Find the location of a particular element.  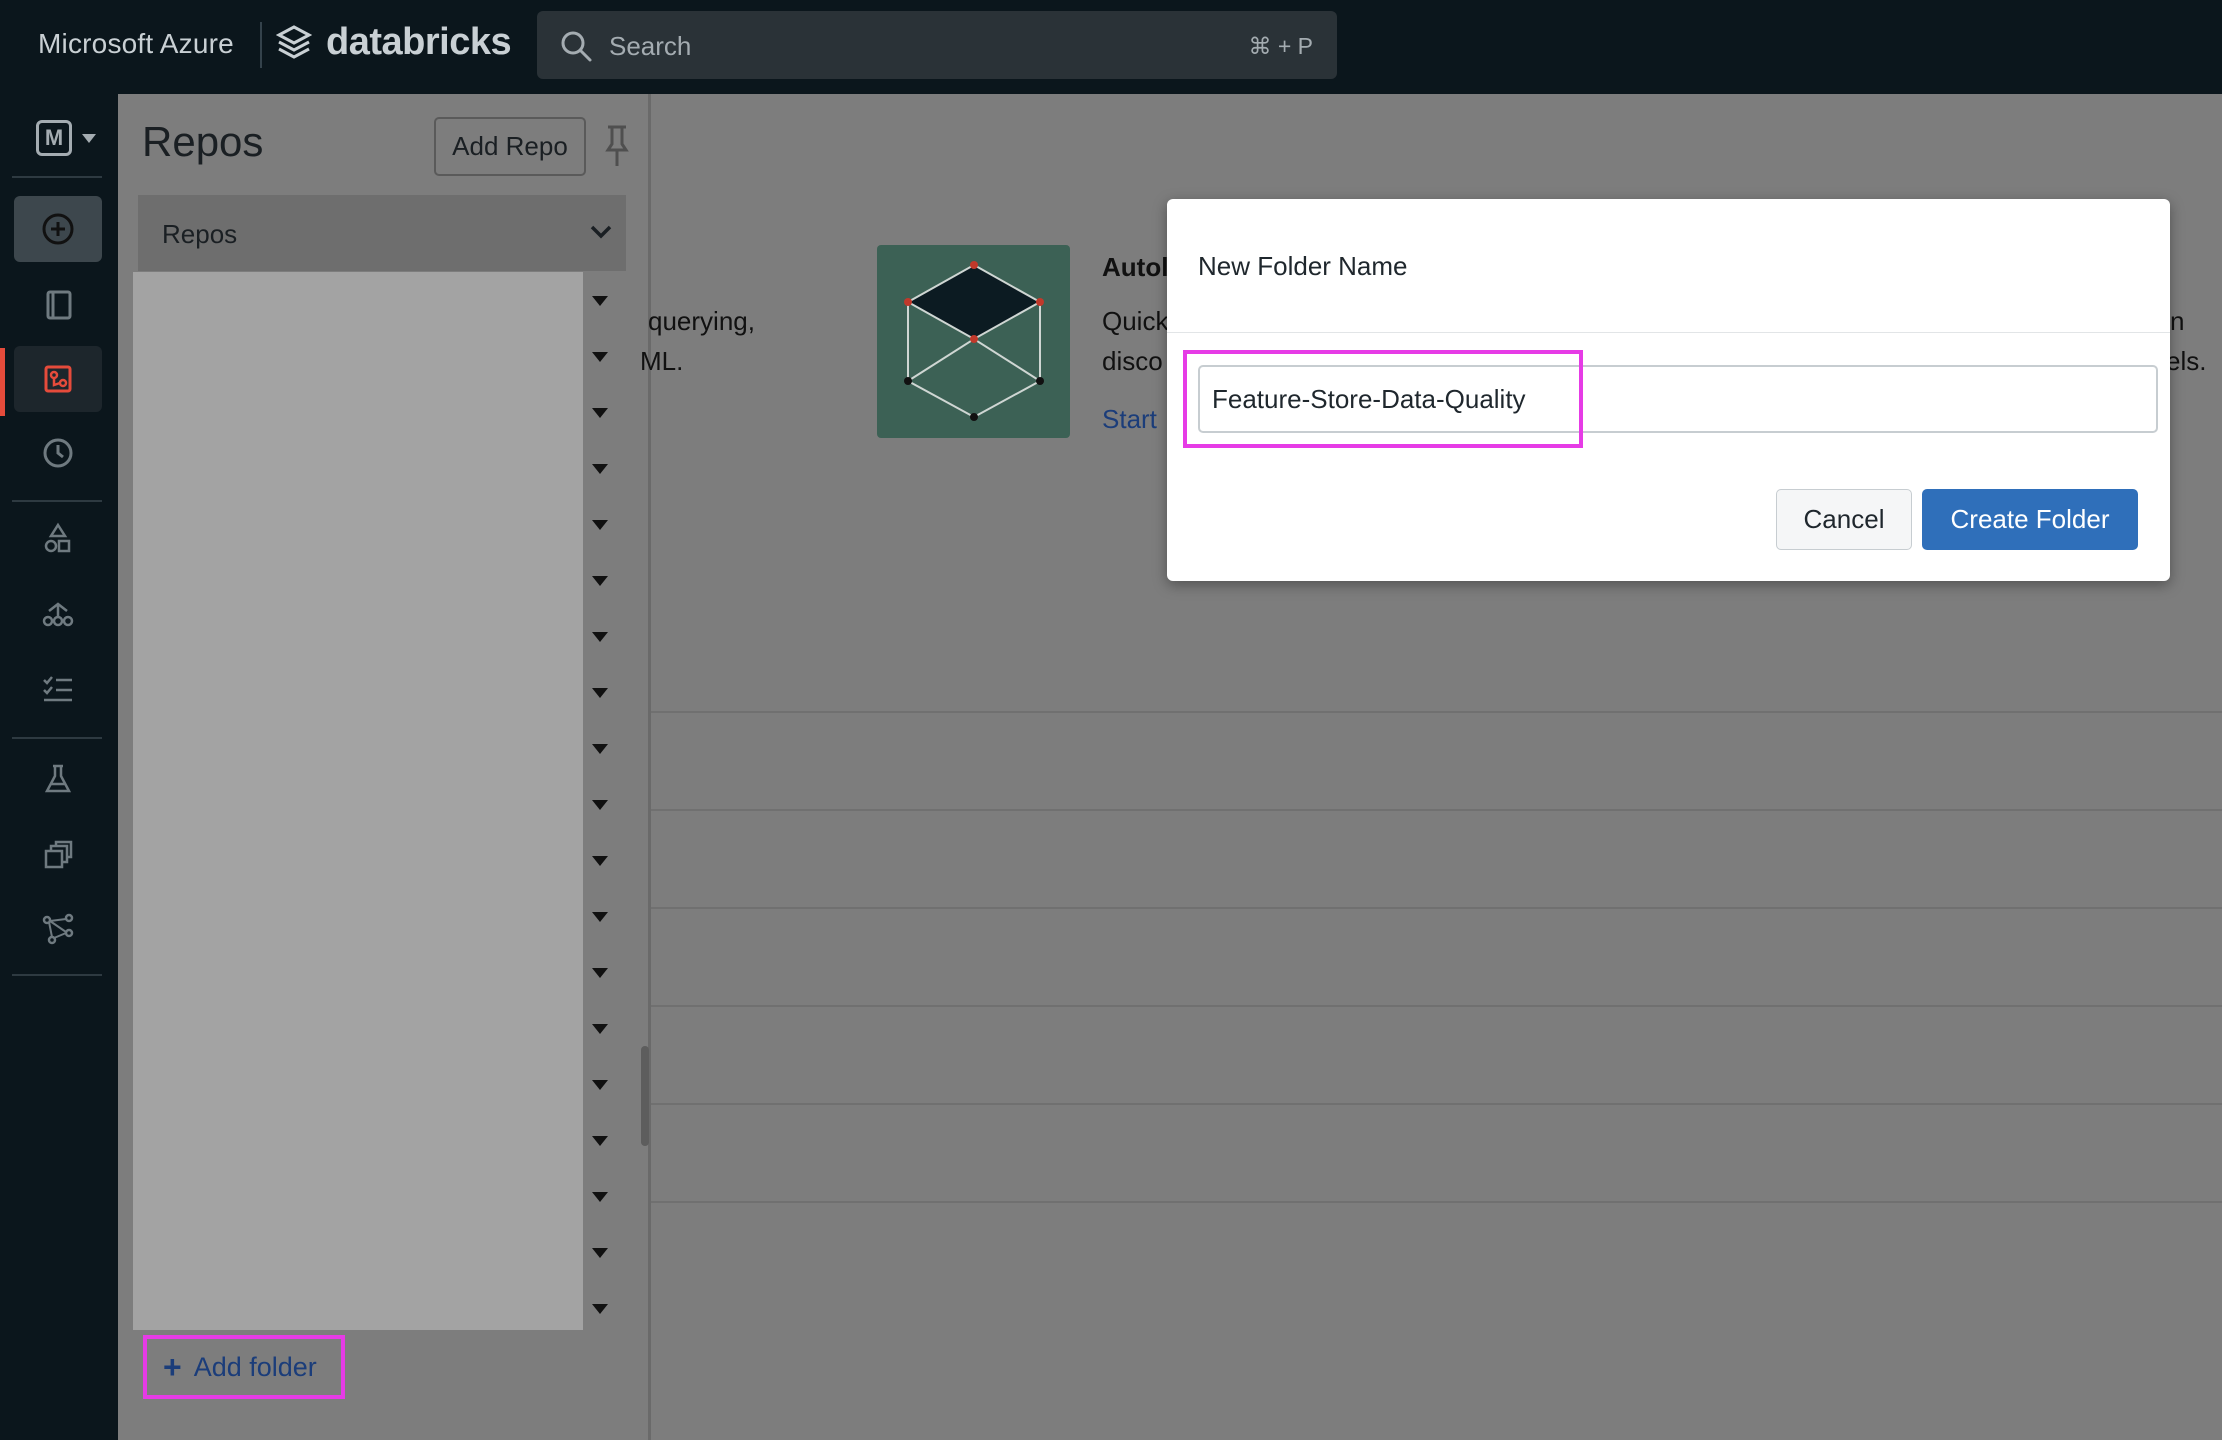

checklist-icon is located at coordinates (57, 689).